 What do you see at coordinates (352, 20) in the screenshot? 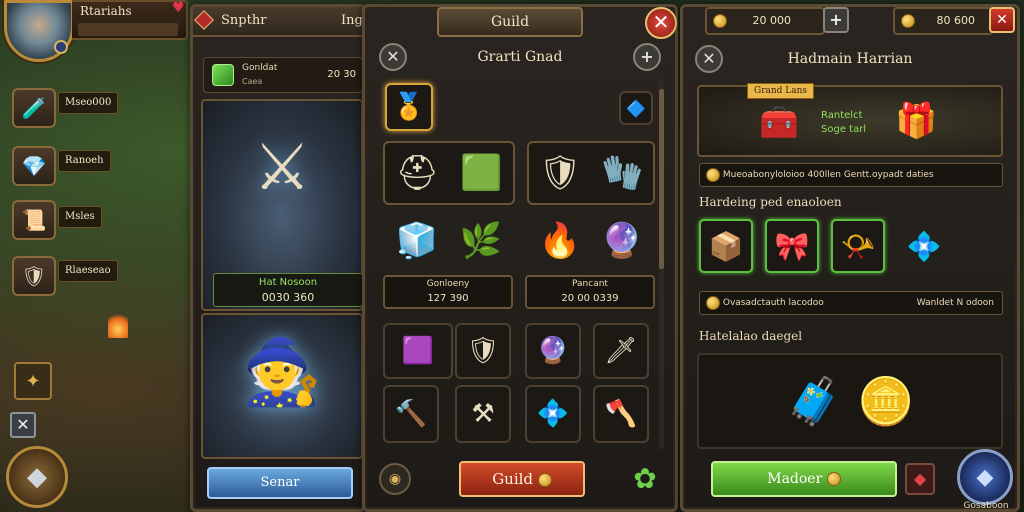
I see `hero-panel-title-suffix: Ing` at bounding box center [352, 20].